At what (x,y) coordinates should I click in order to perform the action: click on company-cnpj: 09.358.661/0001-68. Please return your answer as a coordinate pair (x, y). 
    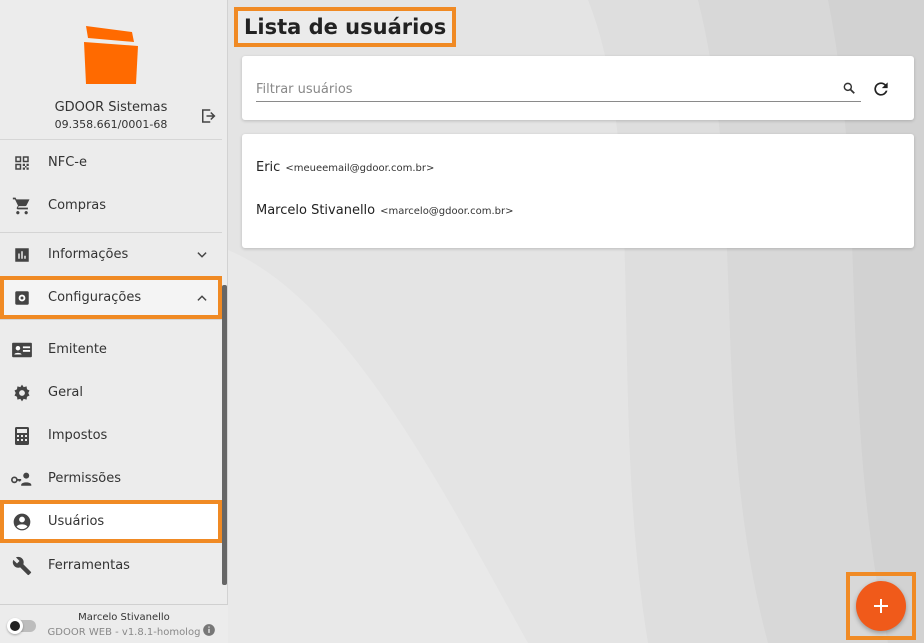
    Looking at the image, I should click on (111, 124).